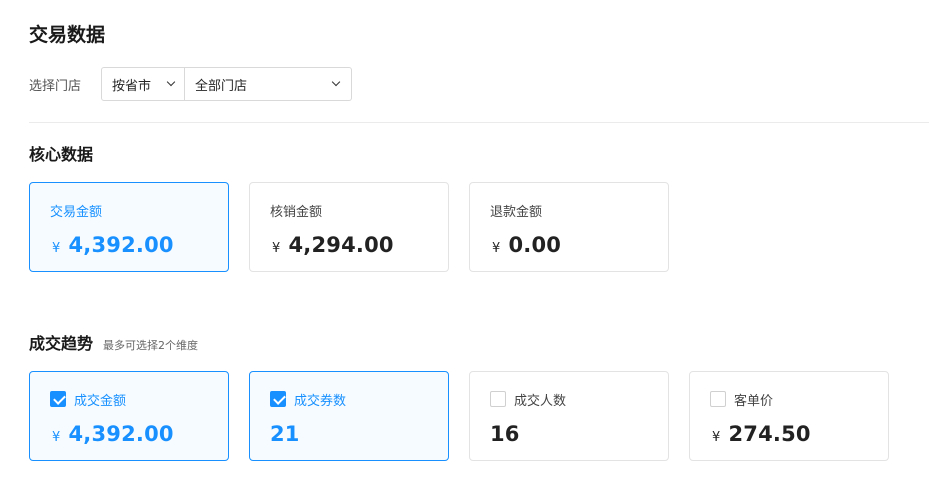 The image size is (929, 482). I want to click on card-amount: 274.50, so click(769, 434).